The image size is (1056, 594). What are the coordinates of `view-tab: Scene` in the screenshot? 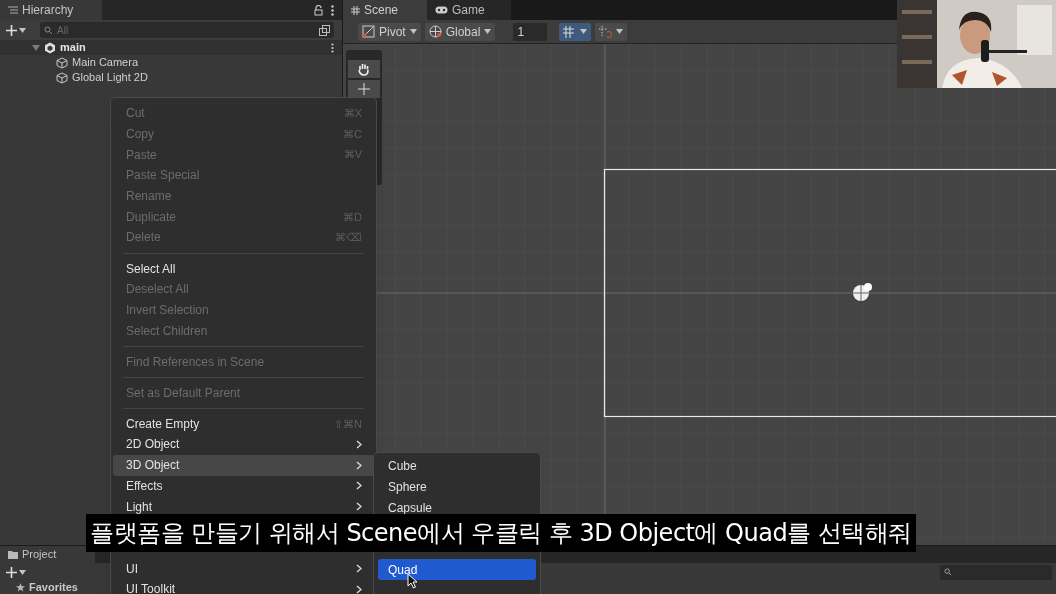 It's located at (385, 10).